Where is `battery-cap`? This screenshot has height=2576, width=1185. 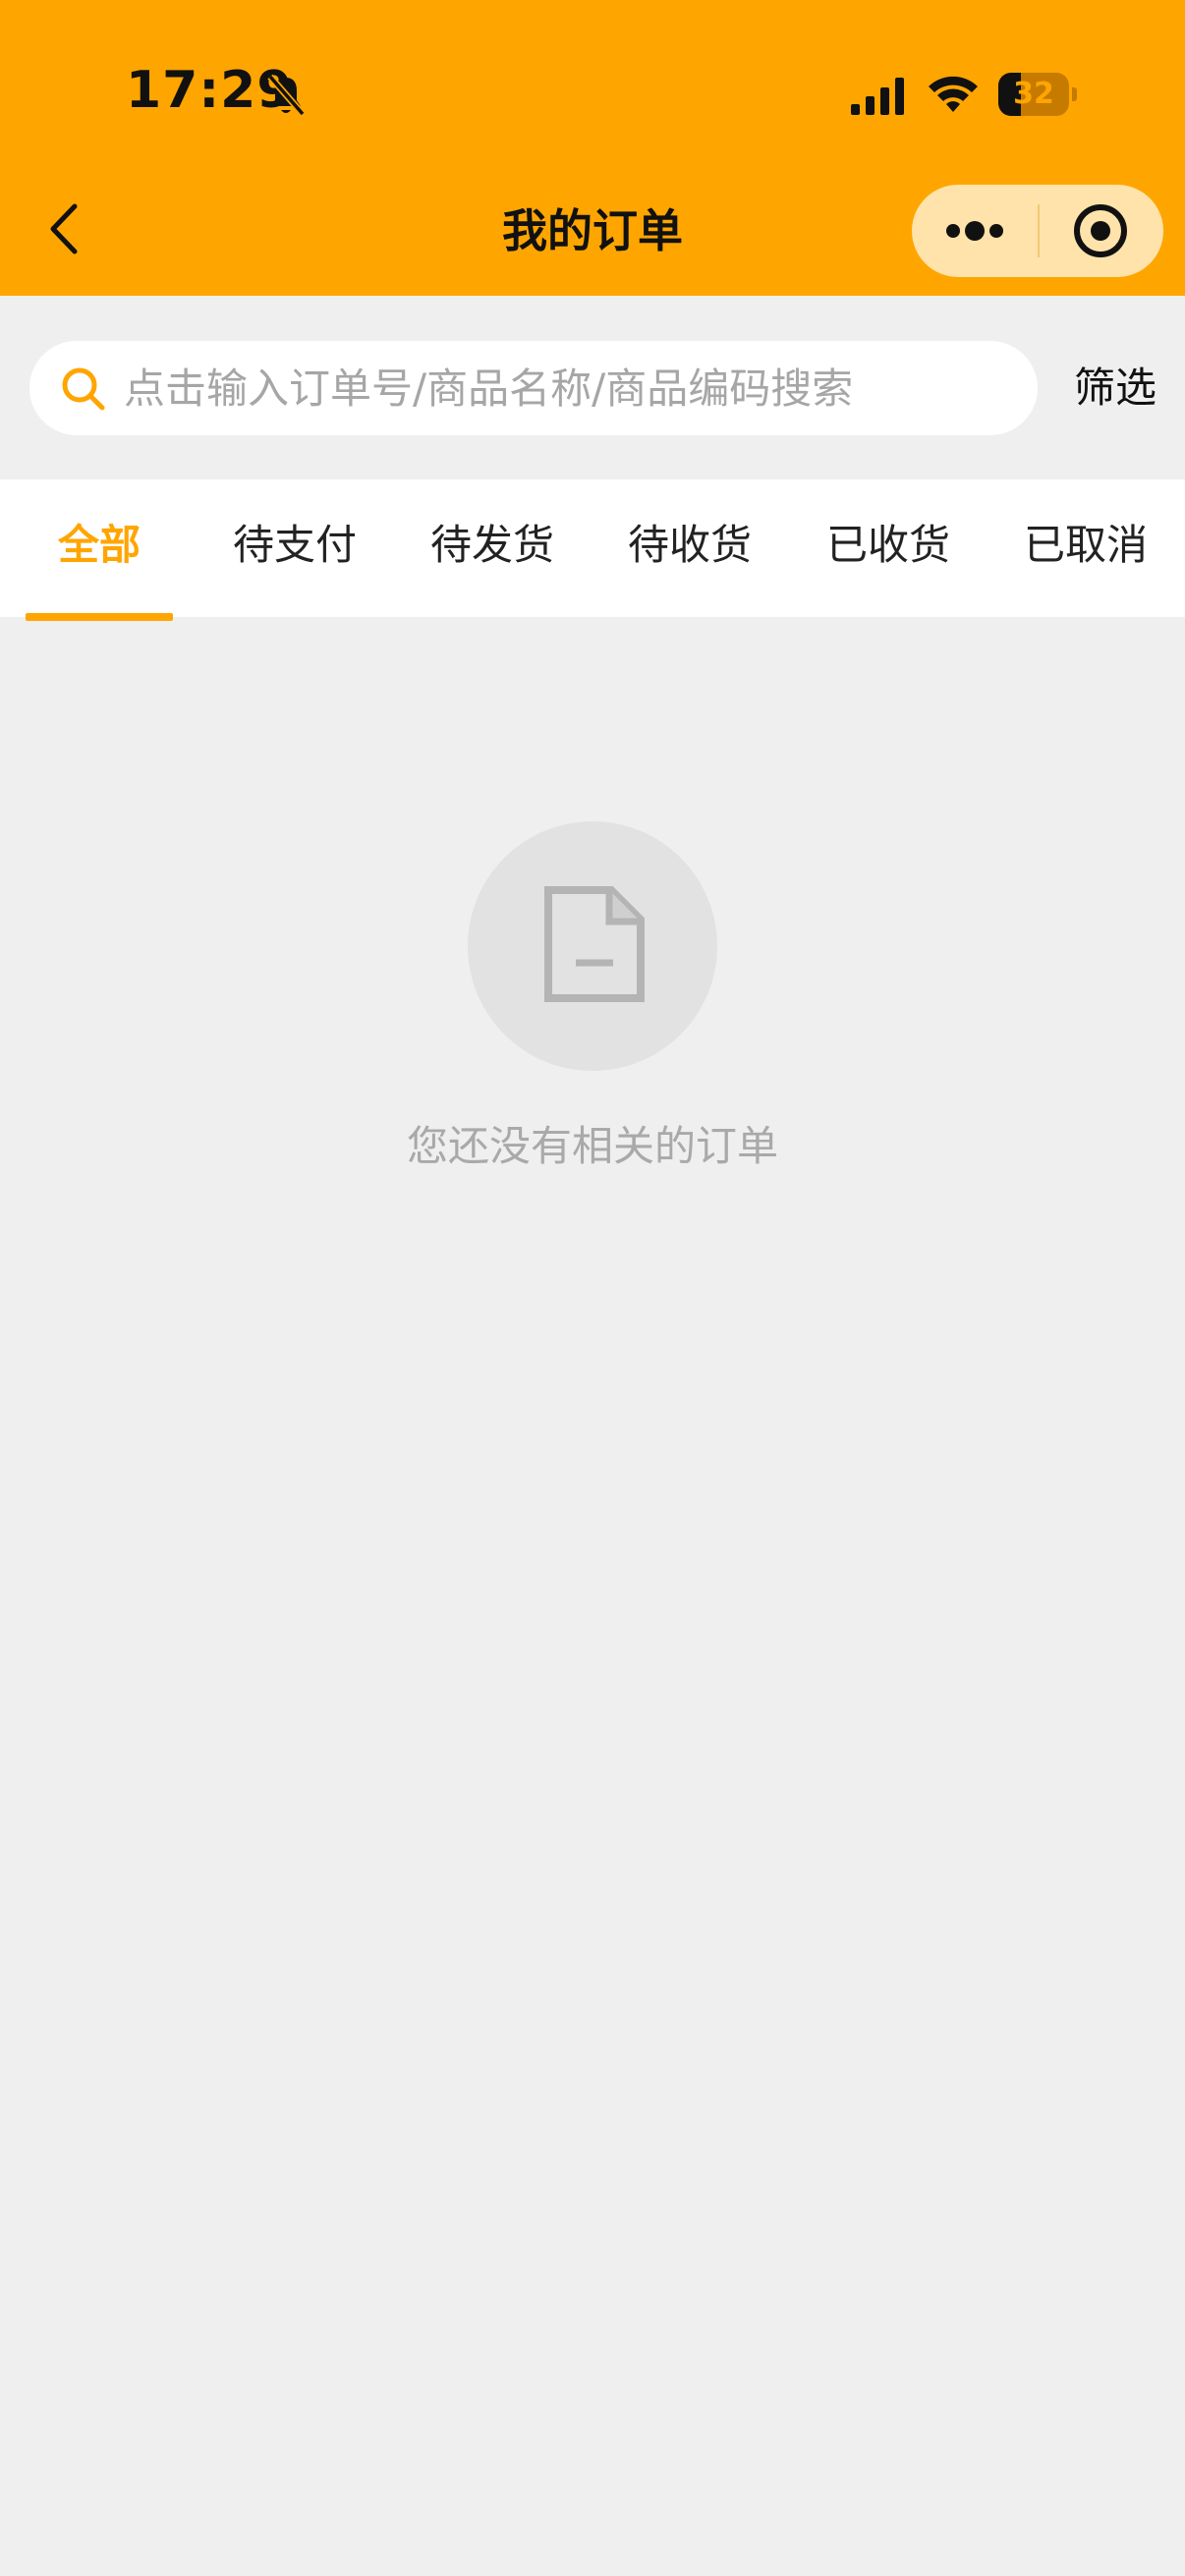
battery-cap is located at coordinates (1075, 94).